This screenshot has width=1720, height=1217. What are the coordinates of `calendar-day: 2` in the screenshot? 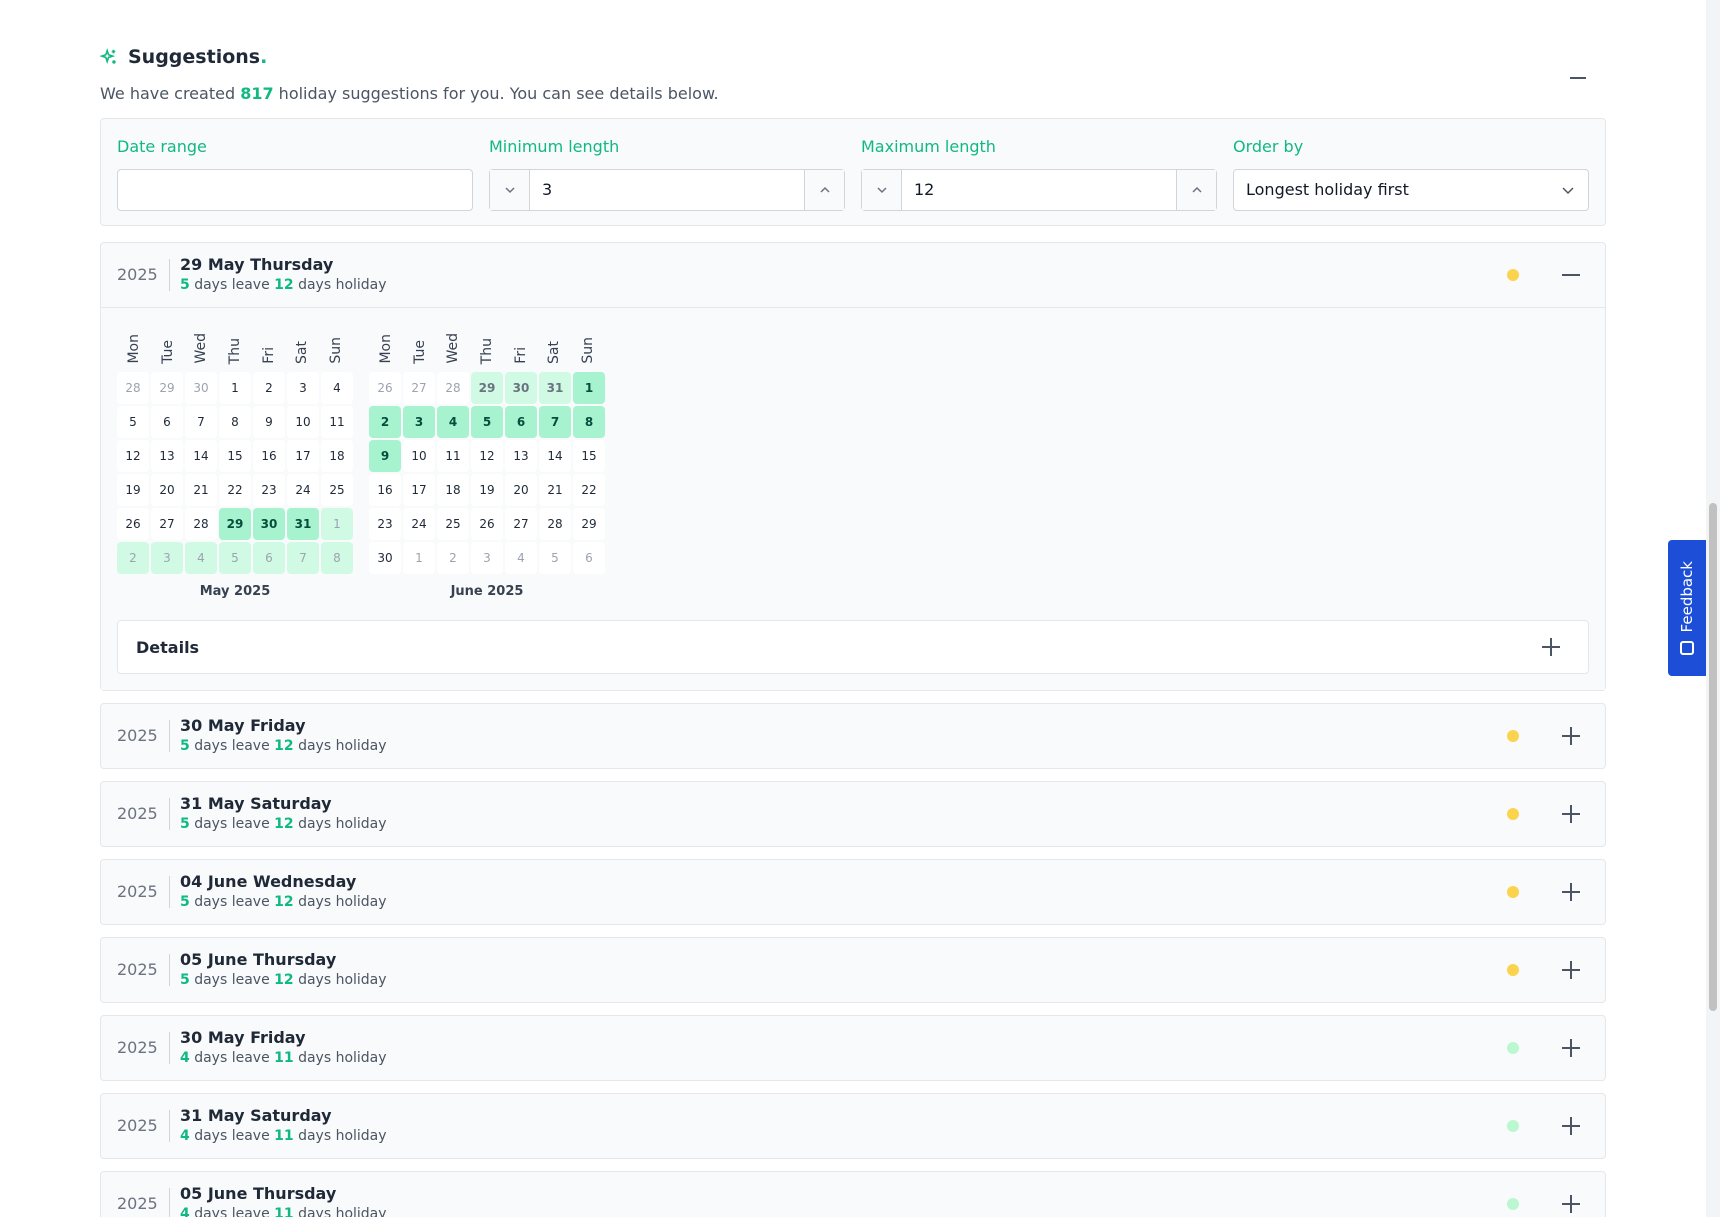 It's located at (133, 558).